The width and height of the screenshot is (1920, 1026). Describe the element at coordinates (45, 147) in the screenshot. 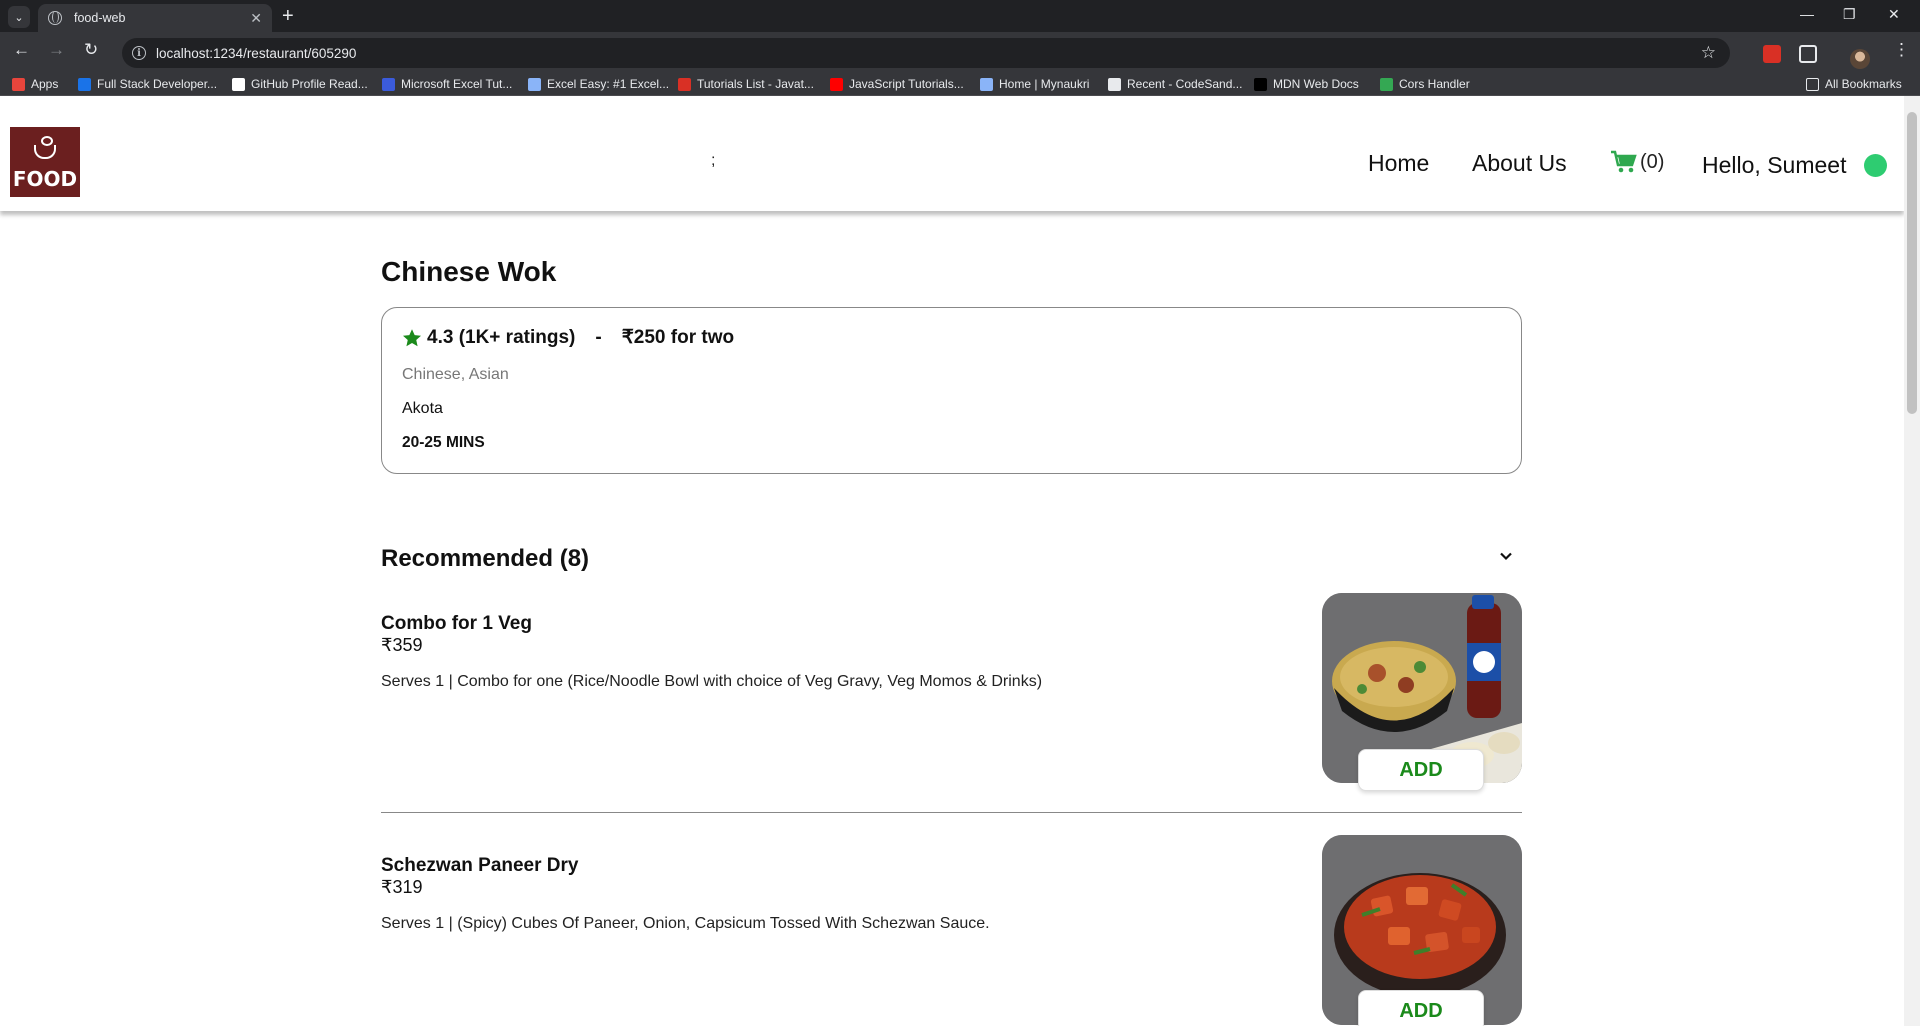

I see `bowl-icon` at that location.